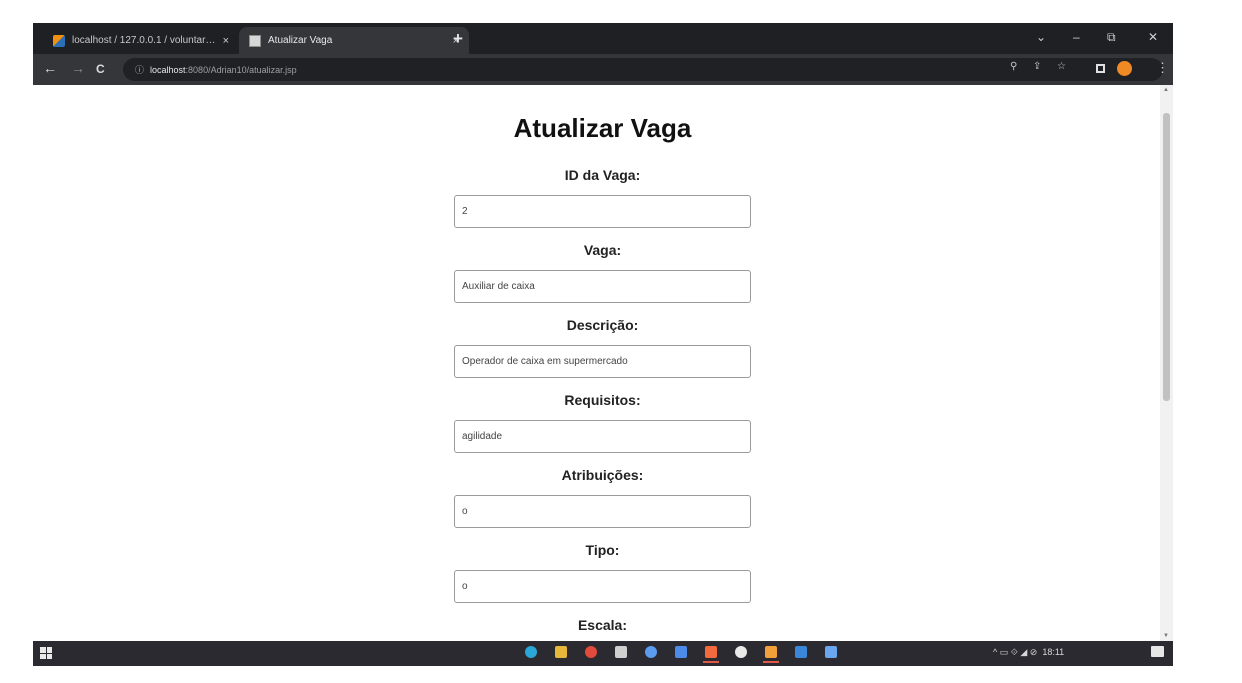 The image size is (1242, 683). What do you see at coordinates (241, 70) in the screenshot?
I see `url-path: :8080/Adrian10/atualizar.jsp` at bounding box center [241, 70].